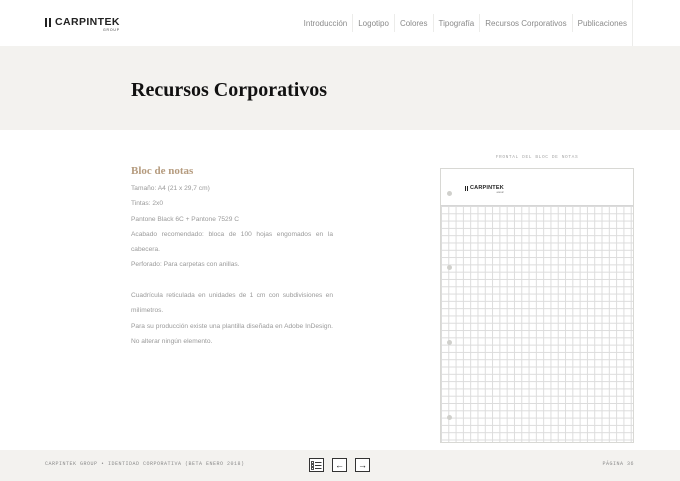 This screenshot has height=481, width=680. What do you see at coordinates (229, 90) in the screenshot?
I see `page-title: Recursos Corporativos` at bounding box center [229, 90].